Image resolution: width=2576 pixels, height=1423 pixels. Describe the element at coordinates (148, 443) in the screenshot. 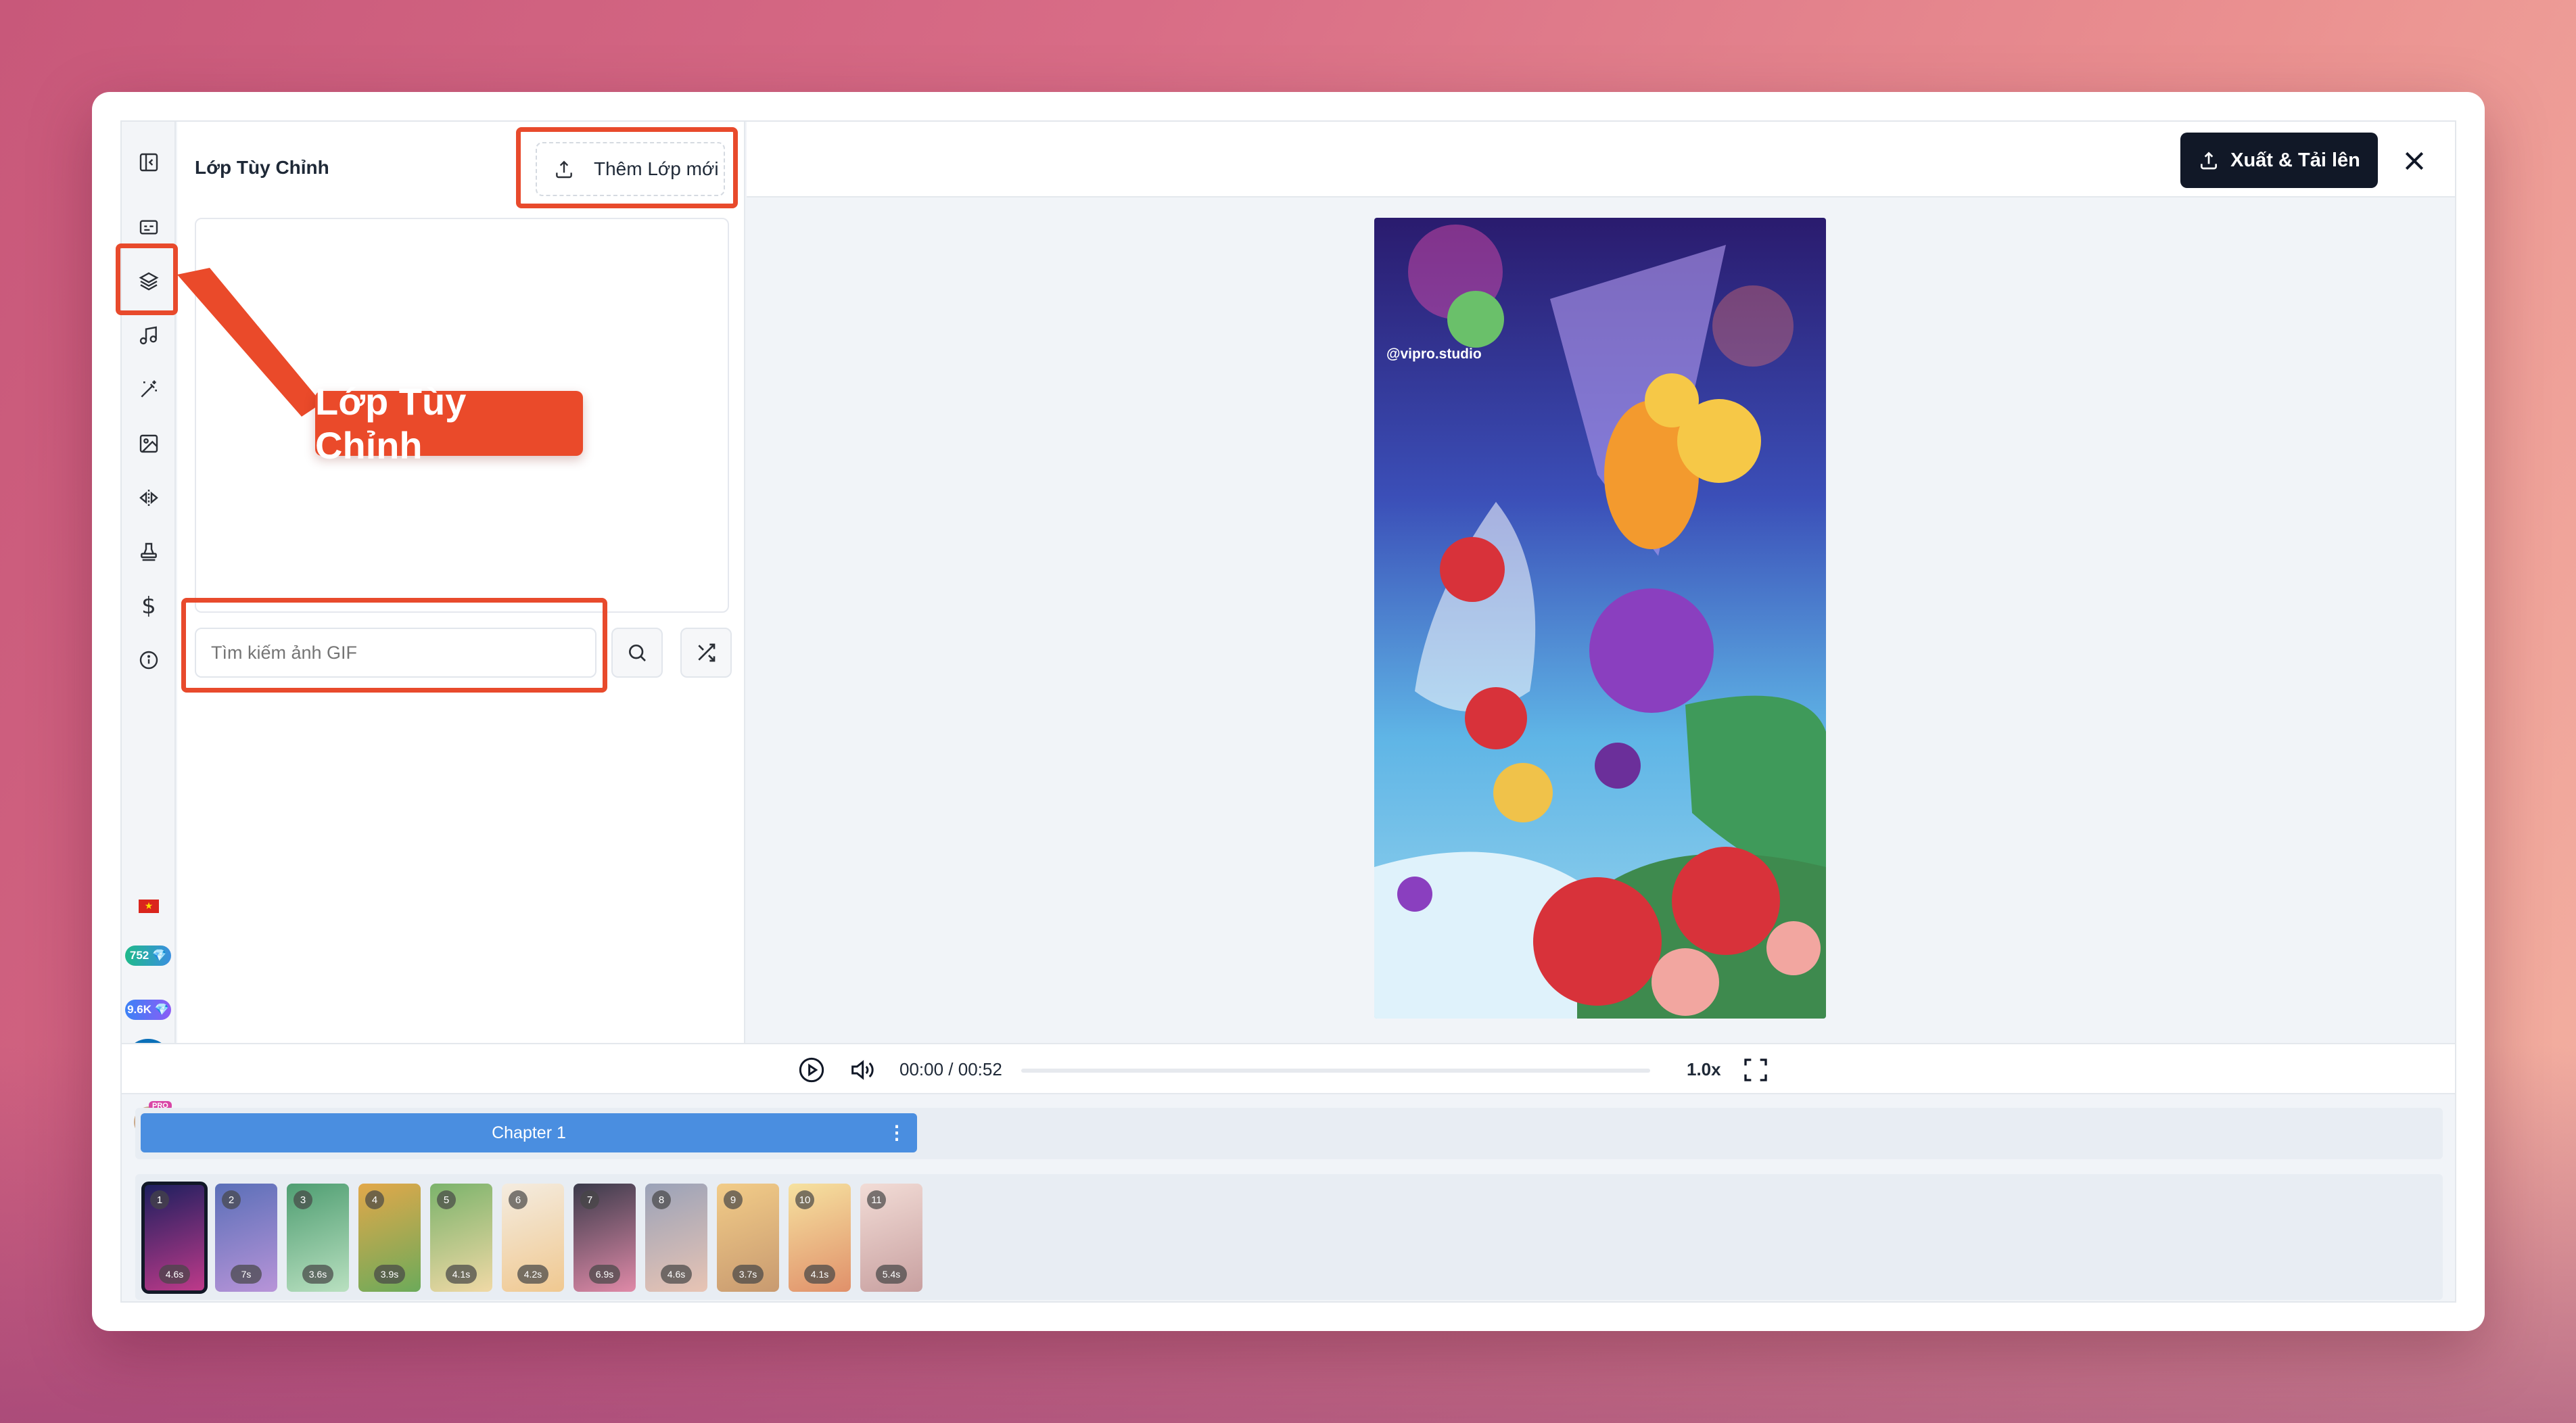

I see `image-edit-icon` at that location.